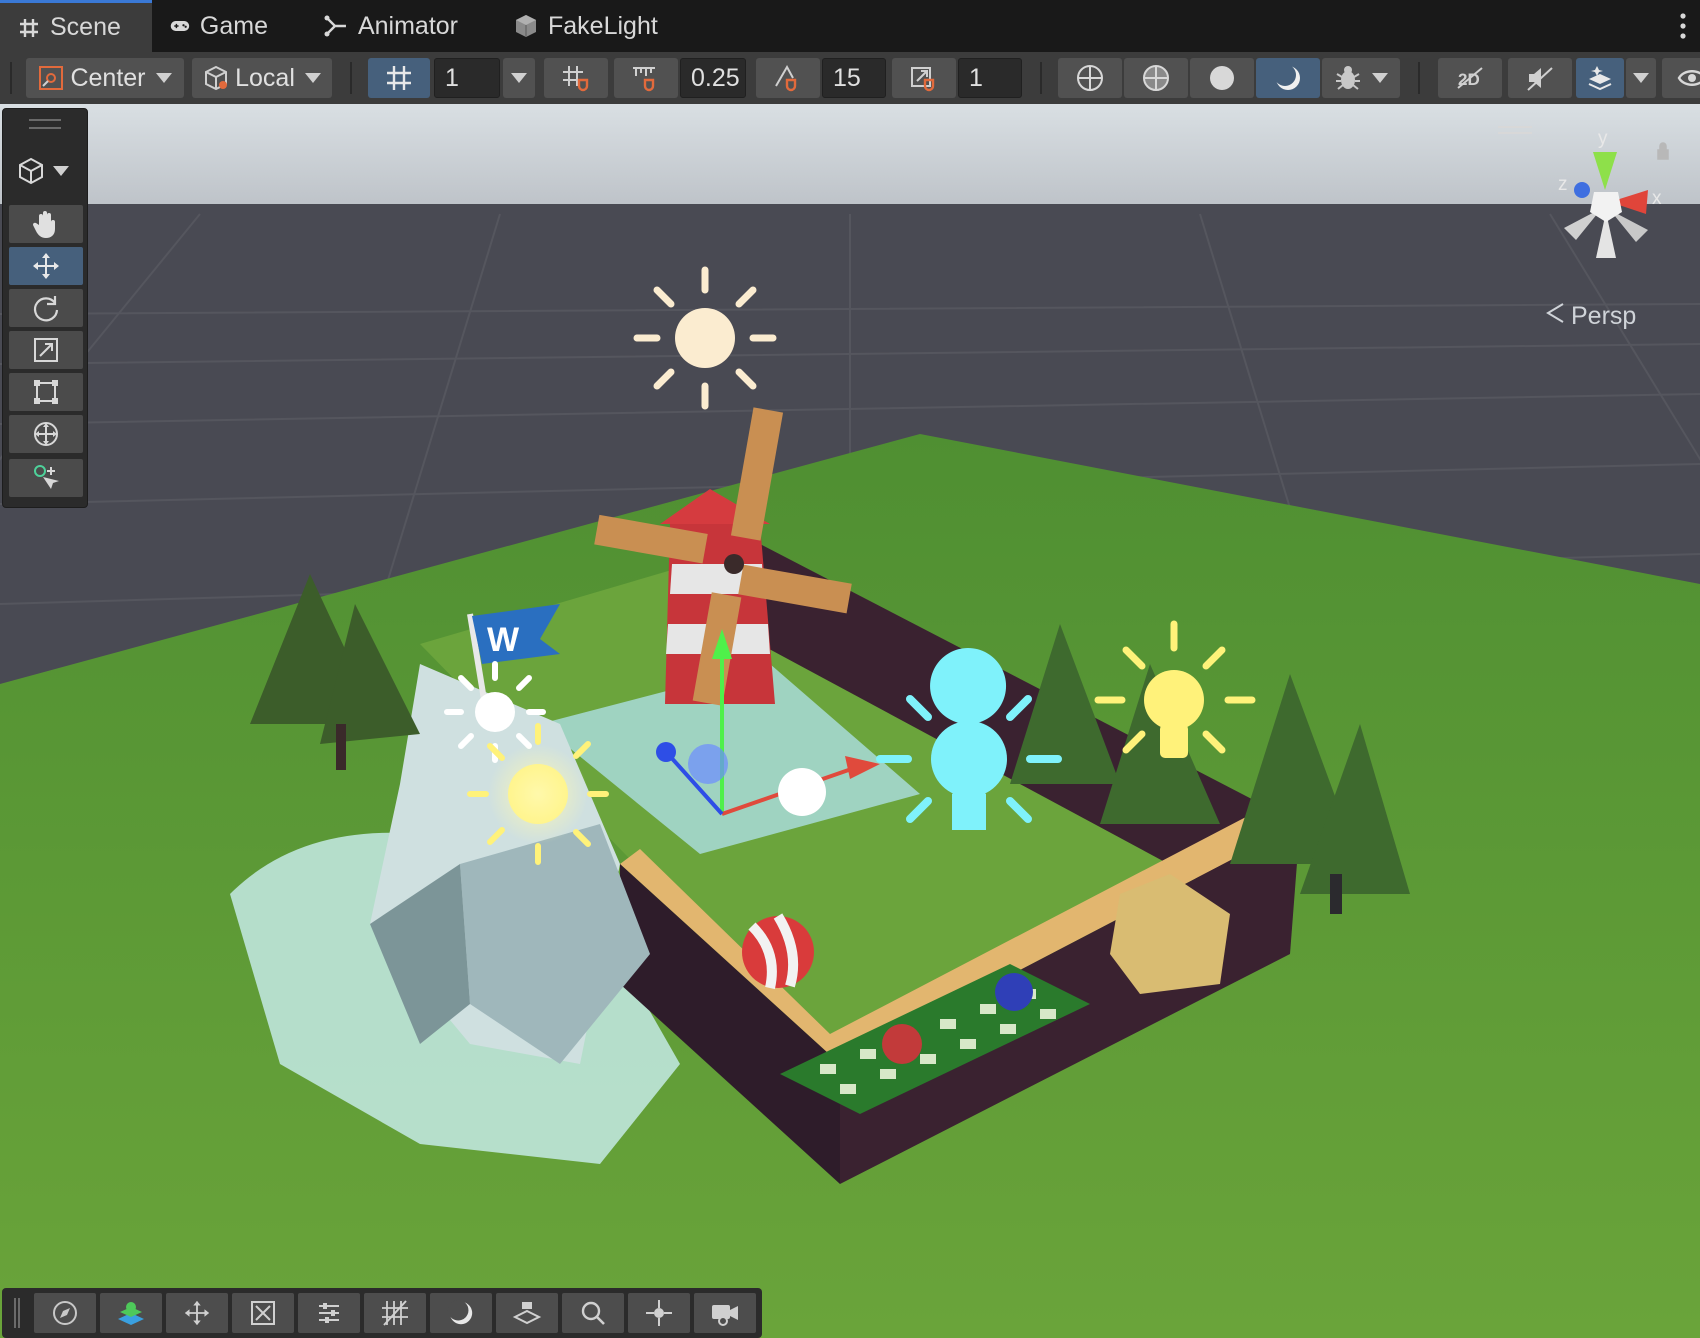 The width and height of the screenshot is (1700, 1338). I want to click on pivot-mode-dropdown: Center, so click(105, 78).